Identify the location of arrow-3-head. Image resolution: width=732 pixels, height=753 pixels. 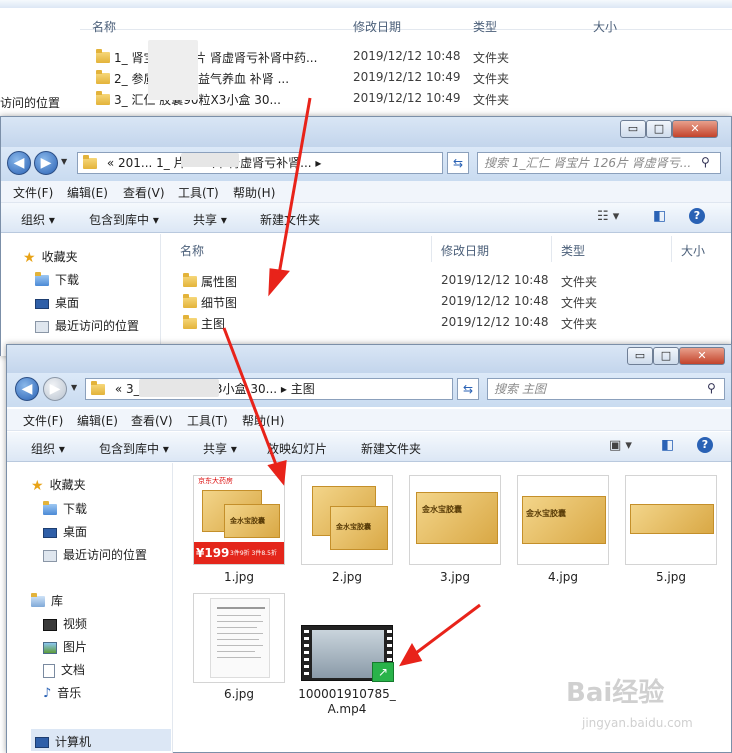
(411, 654).